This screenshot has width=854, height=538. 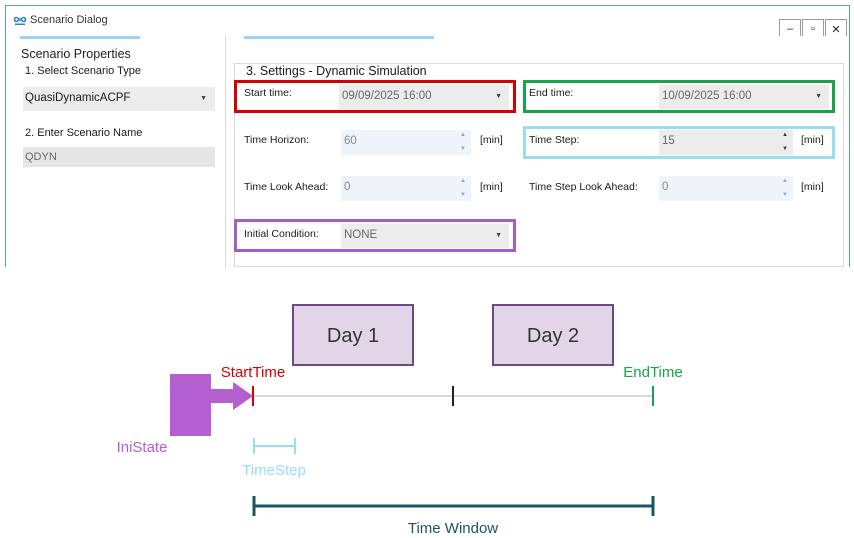 I want to click on time-horizon-value: 60, so click(x=350, y=141).